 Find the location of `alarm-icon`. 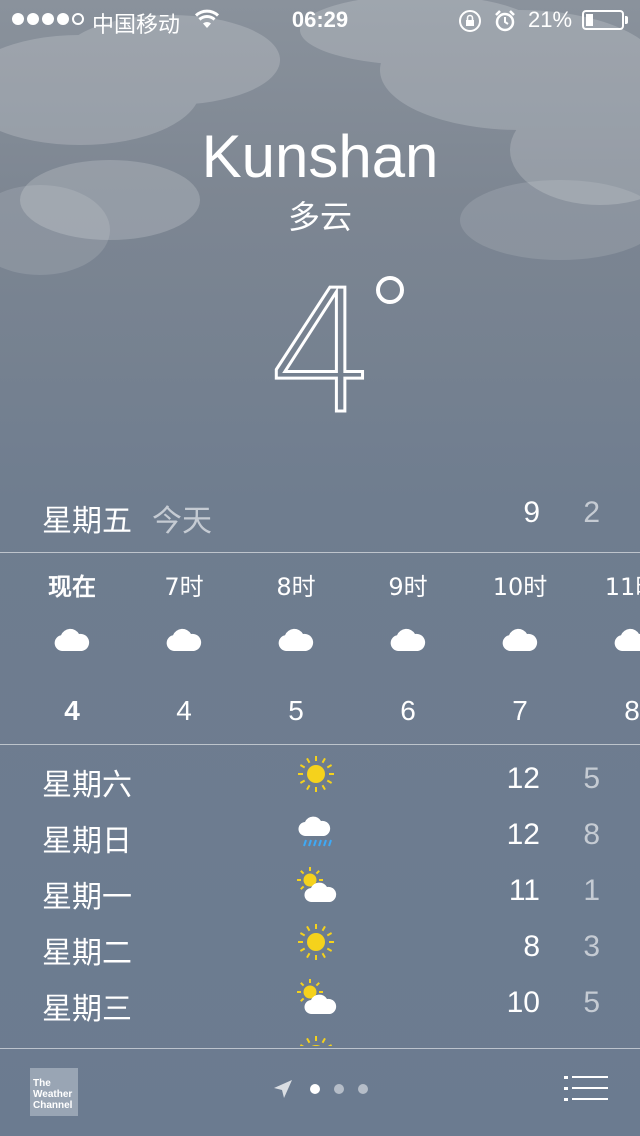

alarm-icon is located at coordinates (505, 21).